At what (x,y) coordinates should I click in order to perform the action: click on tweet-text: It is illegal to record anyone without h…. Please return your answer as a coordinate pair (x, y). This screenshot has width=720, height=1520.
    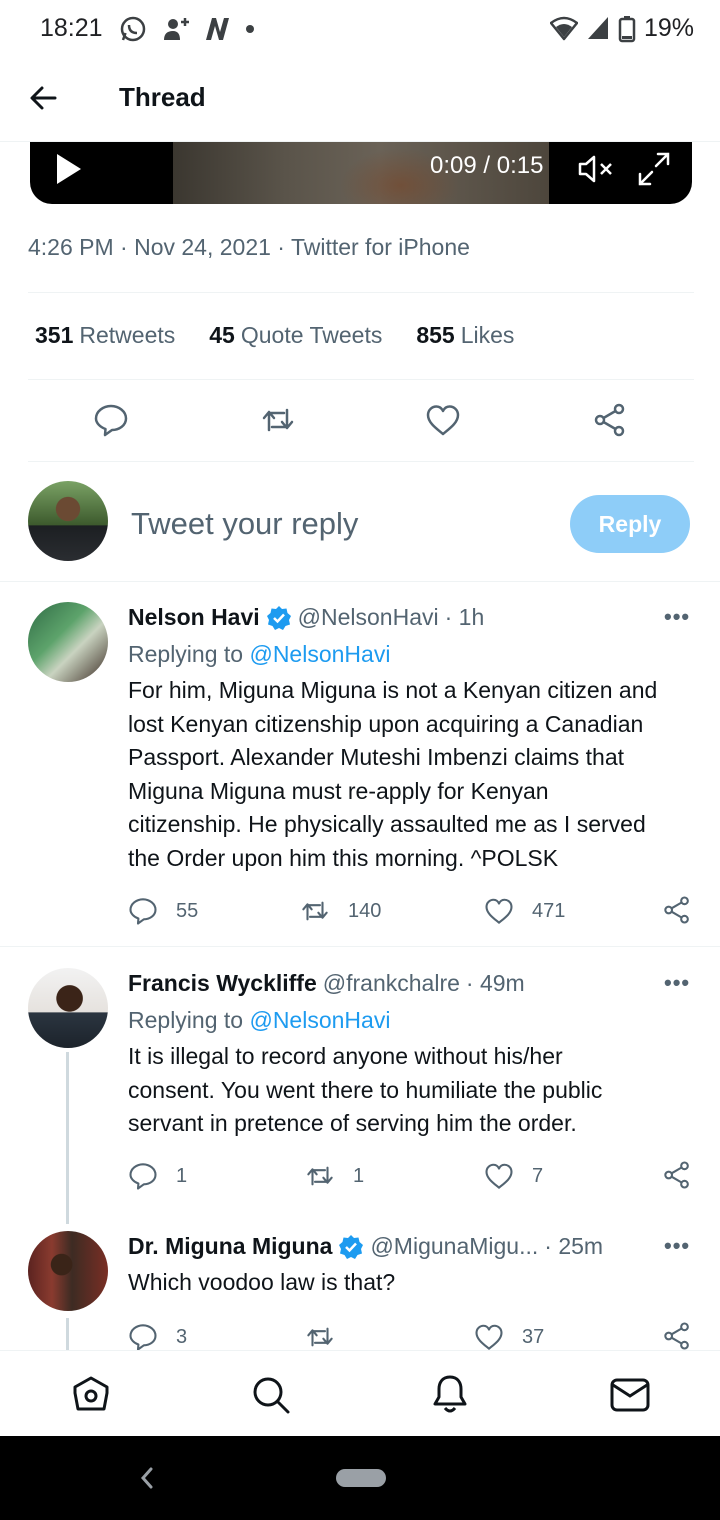
    Looking at the image, I should click on (365, 1090).